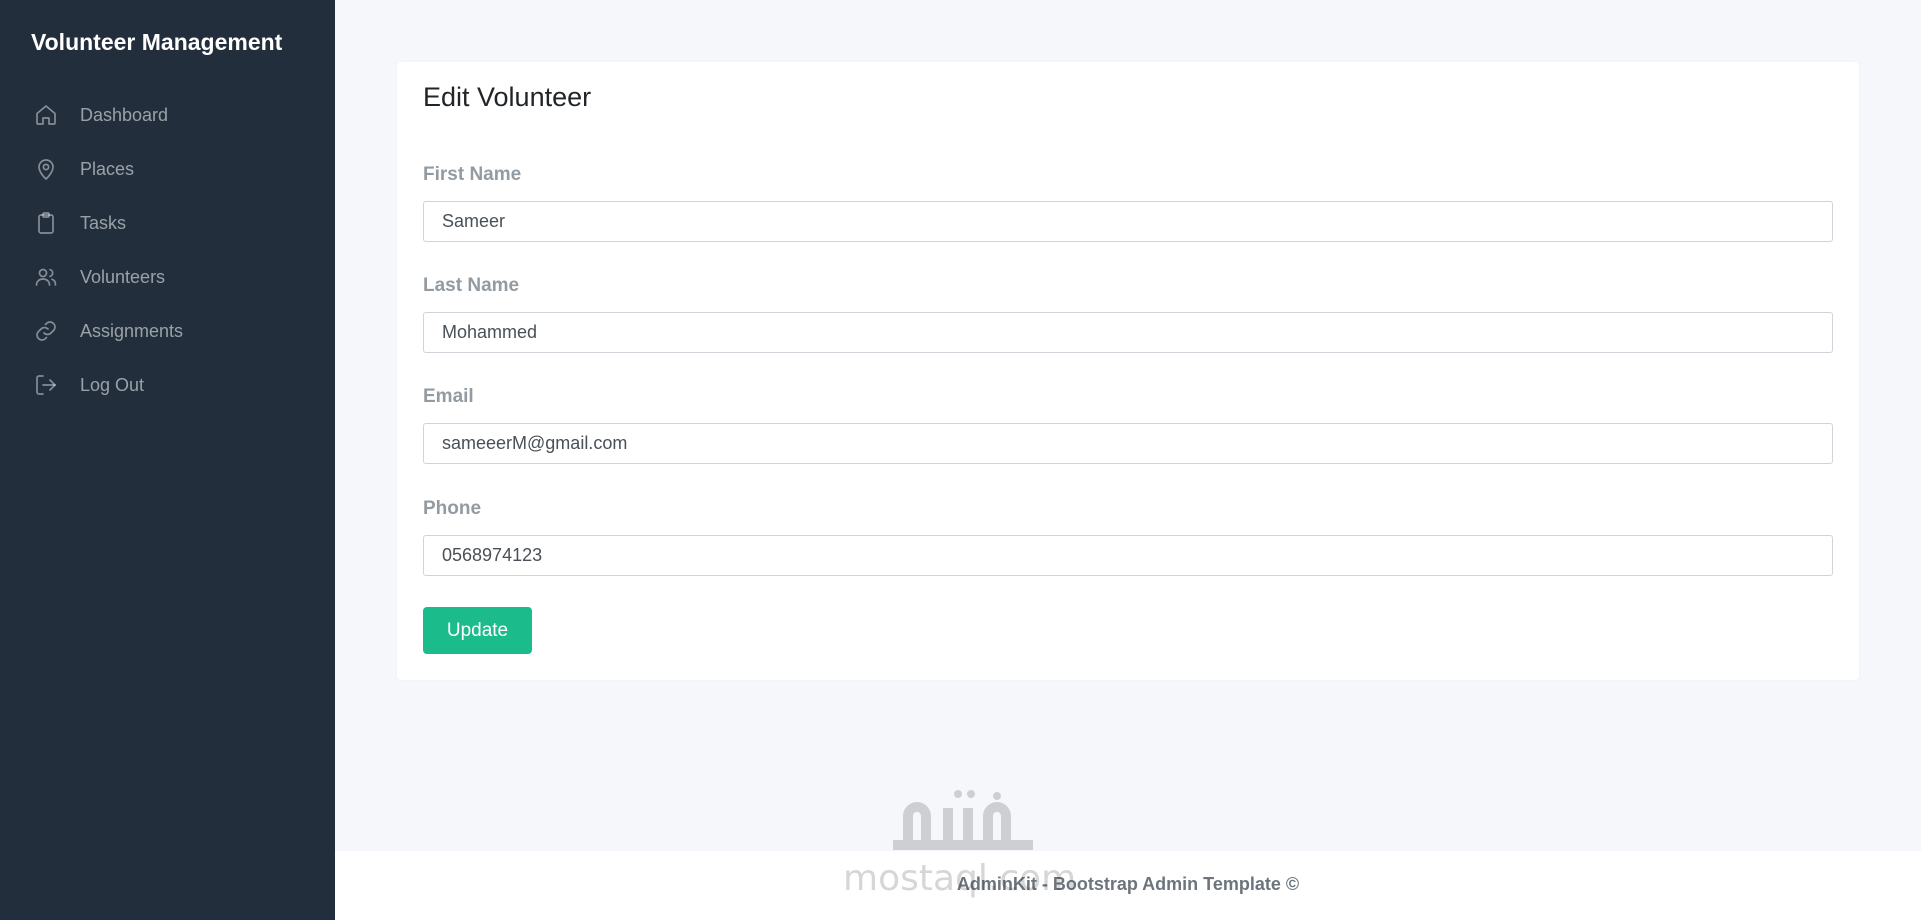 This screenshot has height=920, width=1921. Describe the element at coordinates (112, 384) in the screenshot. I see `sidebar-item-label: Log Out` at that location.